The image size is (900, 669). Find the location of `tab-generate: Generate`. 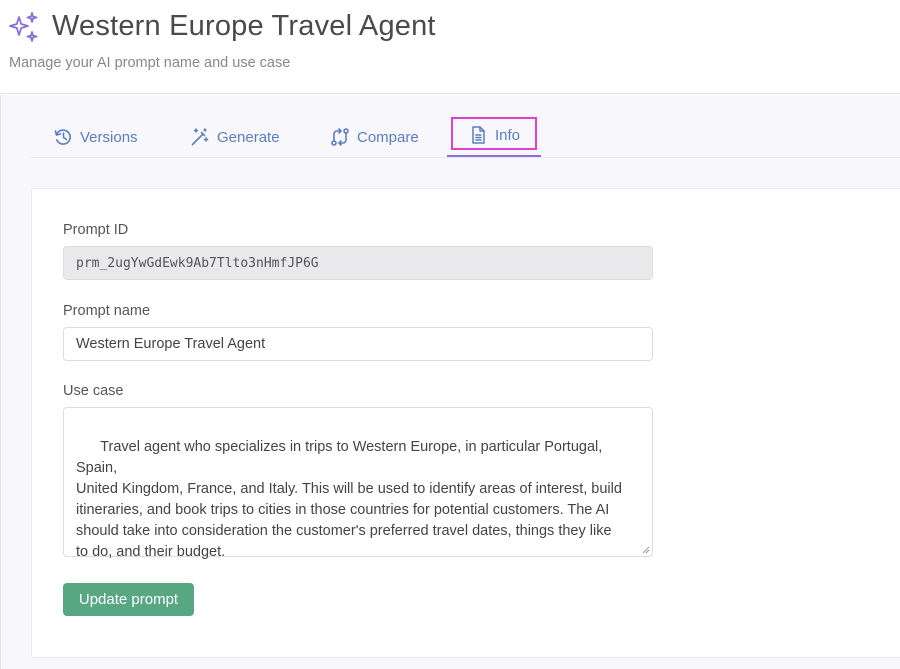

tab-generate: Generate is located at coordinates (235, 137).